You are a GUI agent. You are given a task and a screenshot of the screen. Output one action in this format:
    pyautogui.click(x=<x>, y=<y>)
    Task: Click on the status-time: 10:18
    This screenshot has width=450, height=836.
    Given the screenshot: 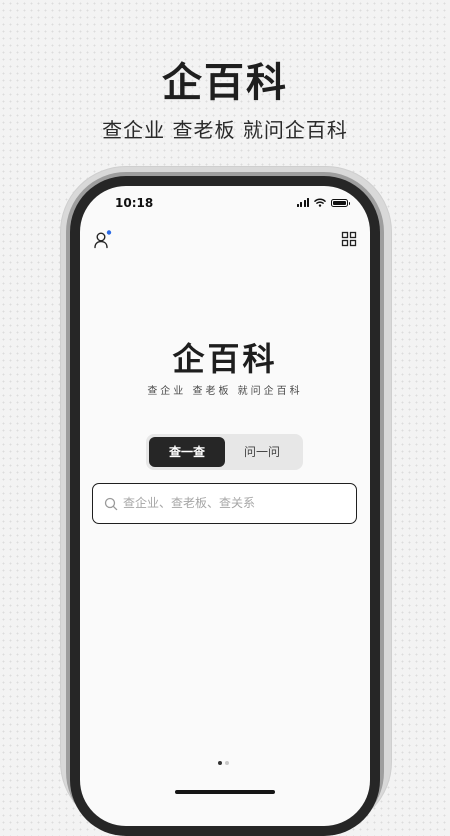 What is the action you would take?
    pyautogui.click(x=134, y=203)
    